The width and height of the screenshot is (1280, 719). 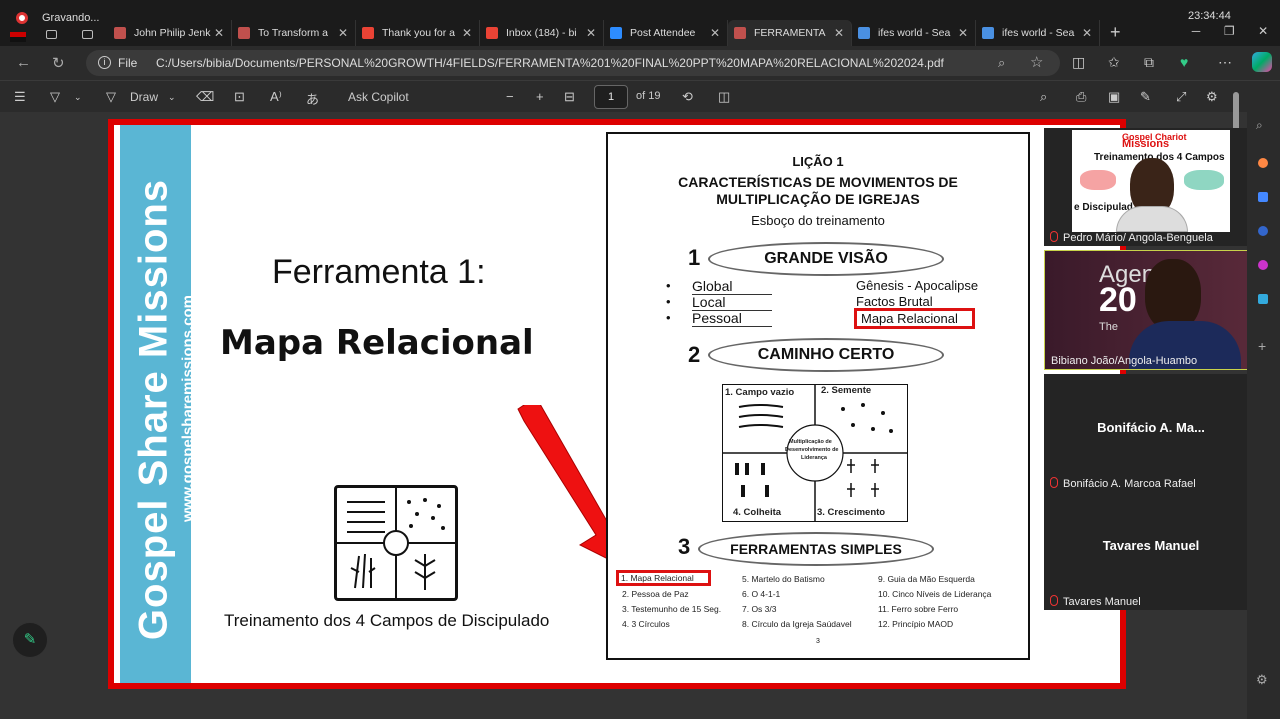 I want to click on tool-item: 8. Círculo da Igreja Saúdavel, so click(x=797, y=624).